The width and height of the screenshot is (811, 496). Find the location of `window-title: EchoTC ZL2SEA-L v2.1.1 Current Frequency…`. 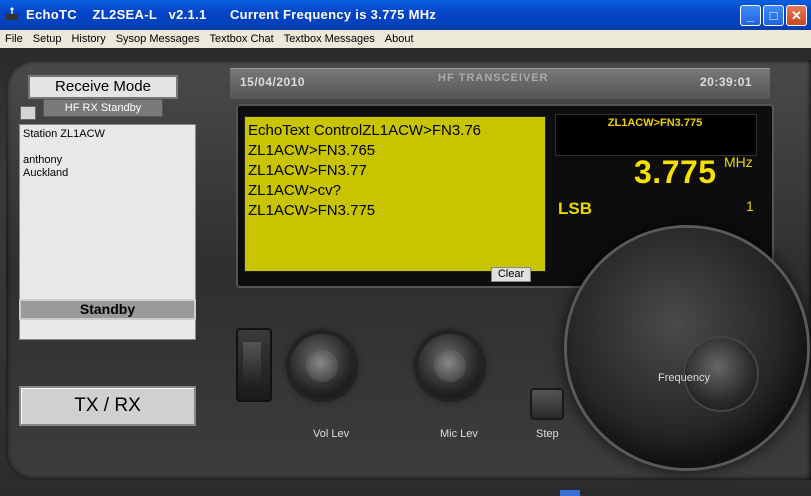

window-title: EchoTC ZL2SEA-L v2.1.1 Current Frequency… is located at coordinates (231, 14).